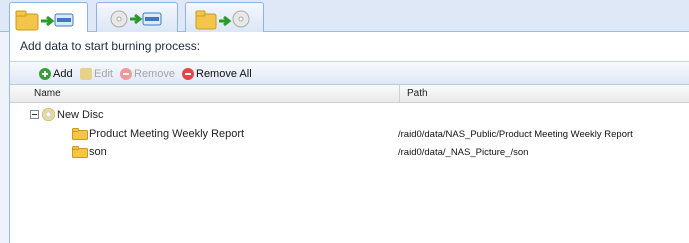  What do you see at coordinates (463, 152) in the screenshot?
I see `row-path: /raid0/data/_NAS_Picture_/son` at bounding box center [463, 152].